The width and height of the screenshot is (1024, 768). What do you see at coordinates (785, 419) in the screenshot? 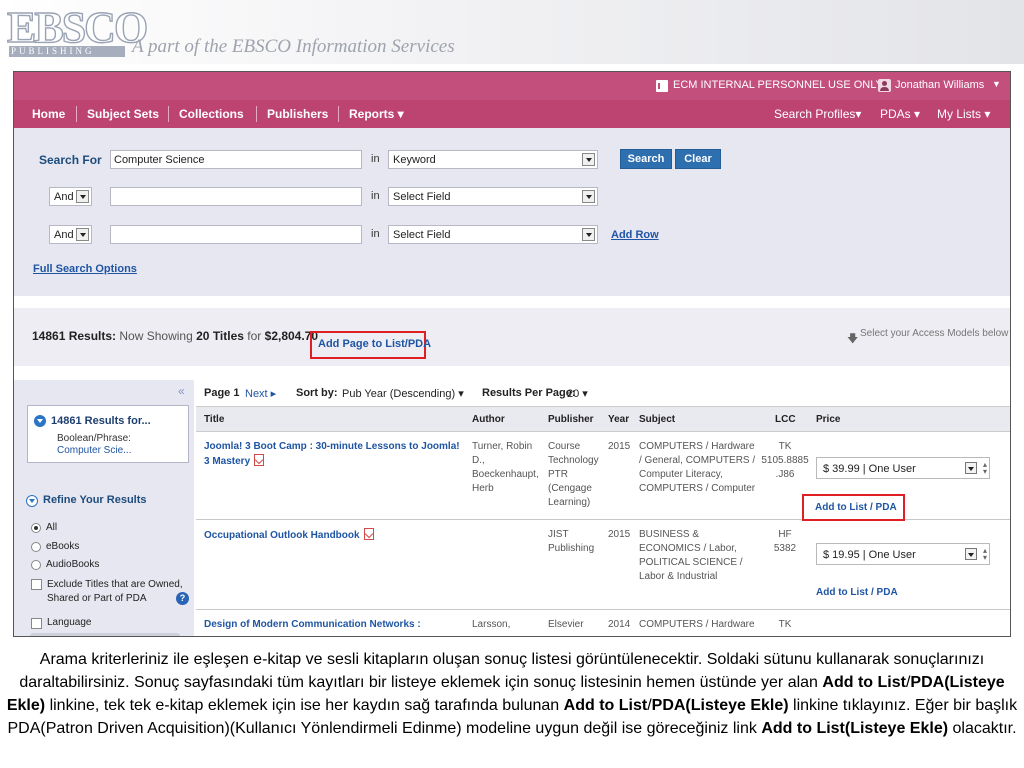
I see `col-lcc: LCC` at bounding box center [785, 419].